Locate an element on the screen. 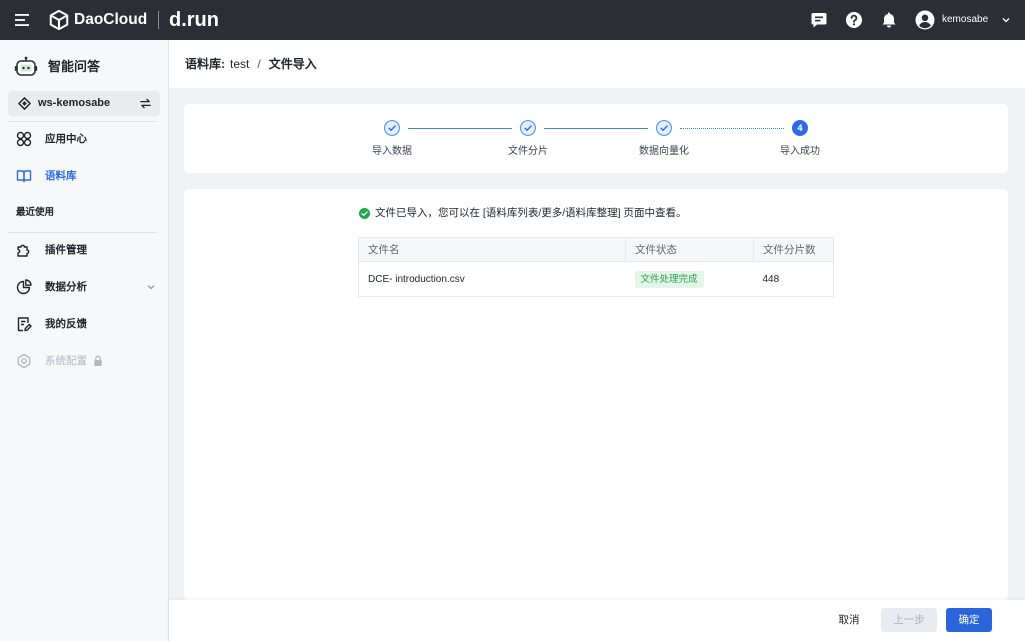 The width and height of the screenshot is (1025, 641). logo-divider is located at coordinates (158, 20).